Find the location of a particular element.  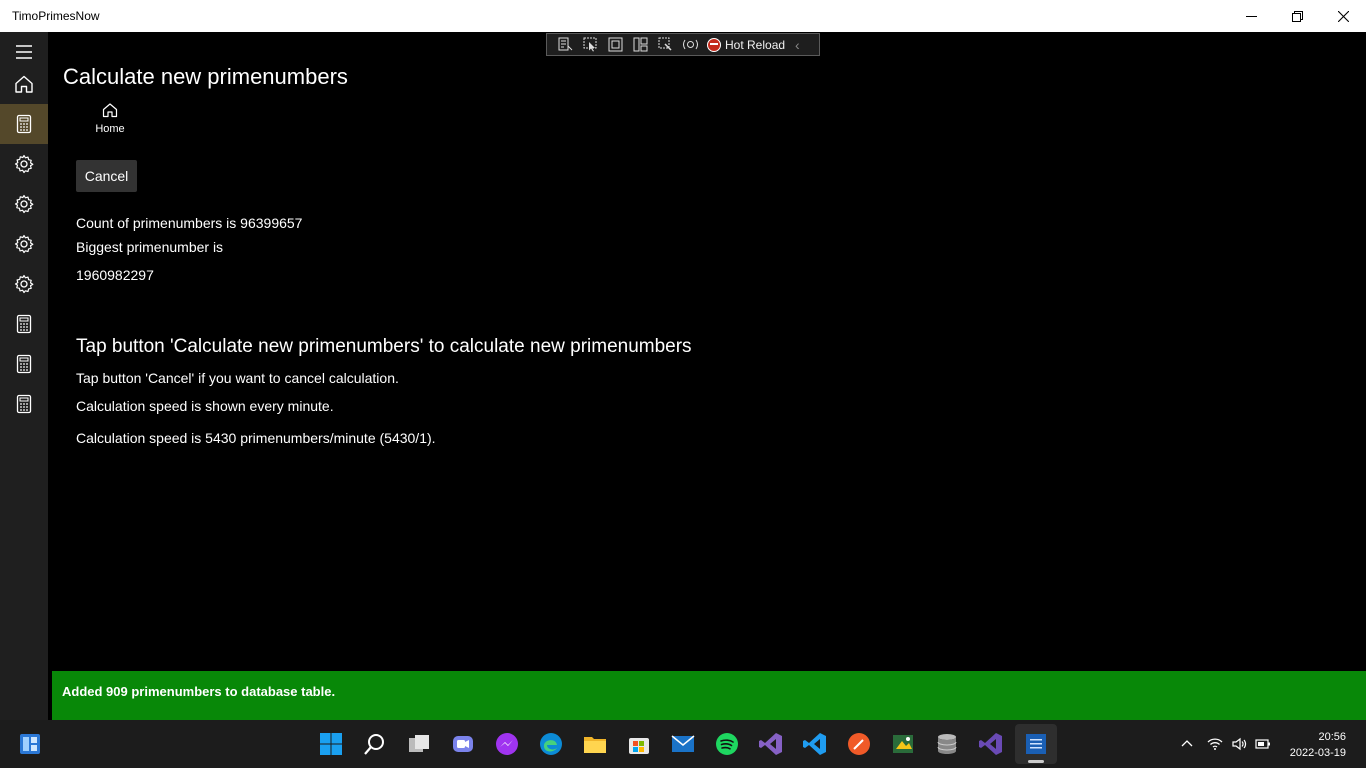

wifi-button is located at coordinates (1215, 744).